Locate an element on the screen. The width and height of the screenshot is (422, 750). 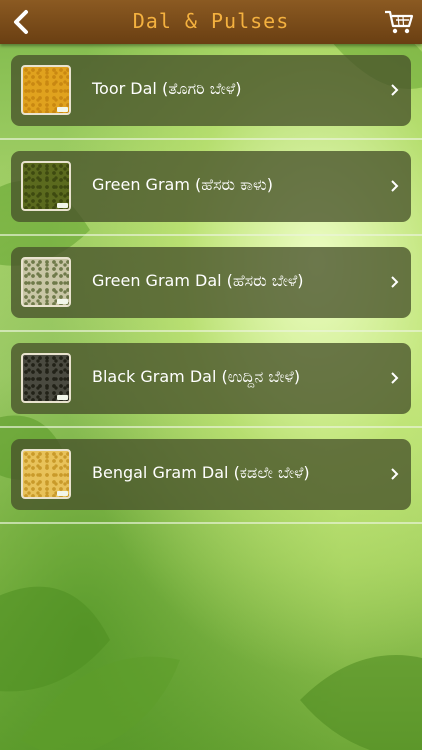
shopping-cart-icon is located at coordinates (399, 22).